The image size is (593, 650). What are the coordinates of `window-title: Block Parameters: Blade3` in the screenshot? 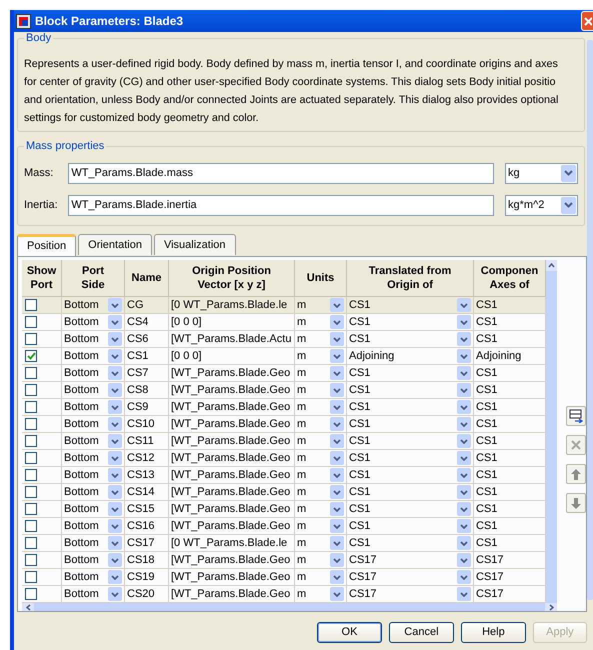 It's located at (109, 21).